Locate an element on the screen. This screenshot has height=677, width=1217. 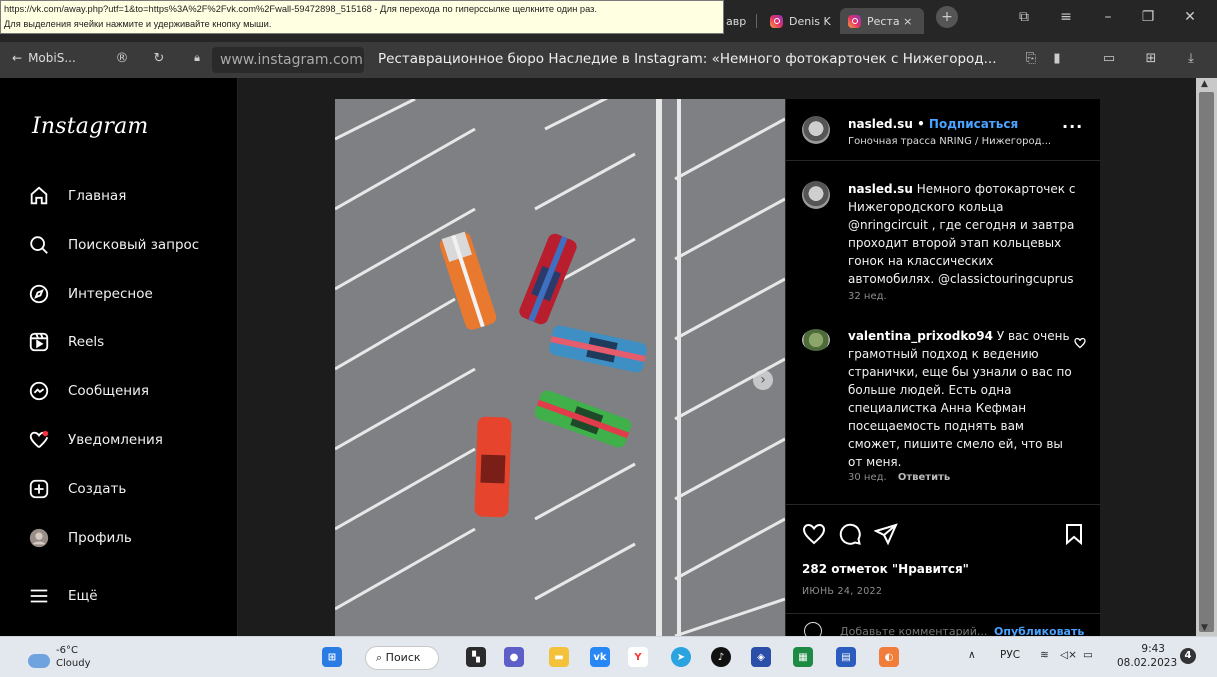
orange-red-car is located at coordinates (493, 467).